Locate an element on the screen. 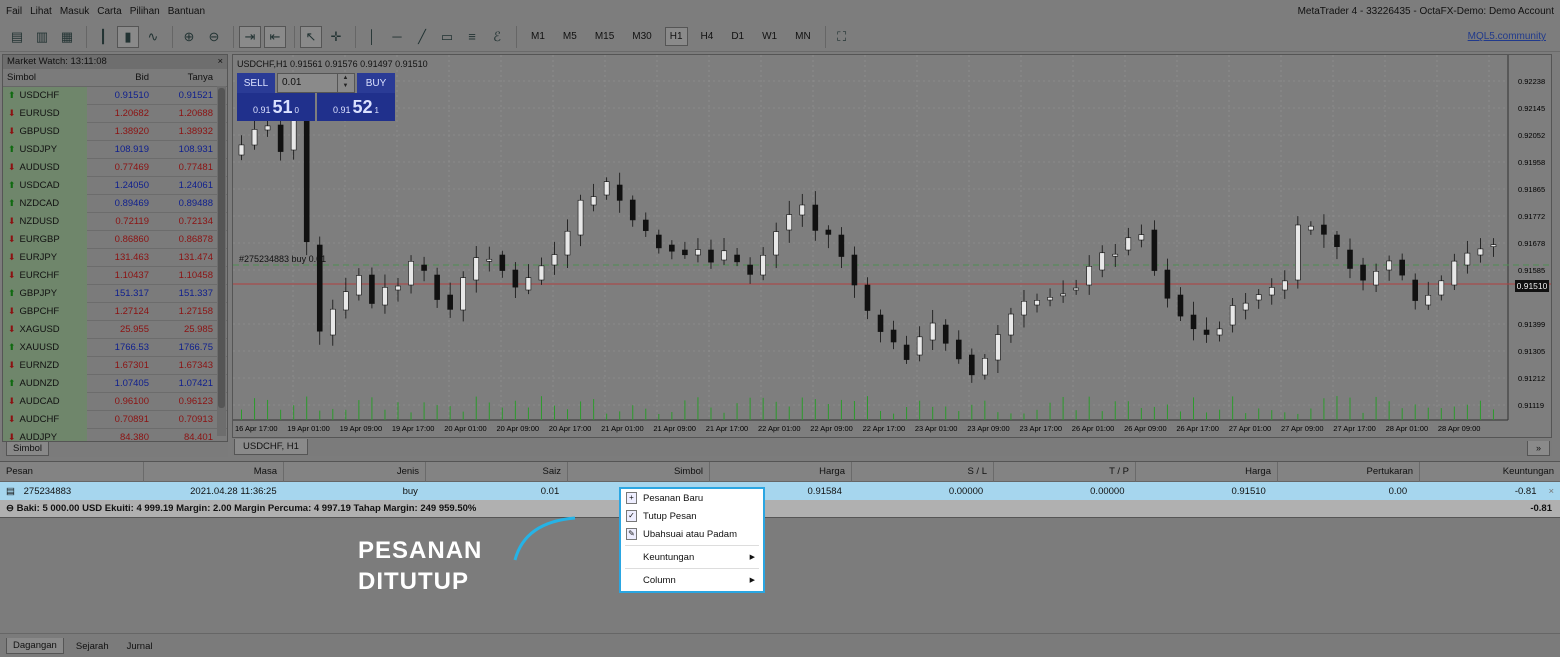  zoom-out-icon: ⊖ is located at coordinates (214, 37).